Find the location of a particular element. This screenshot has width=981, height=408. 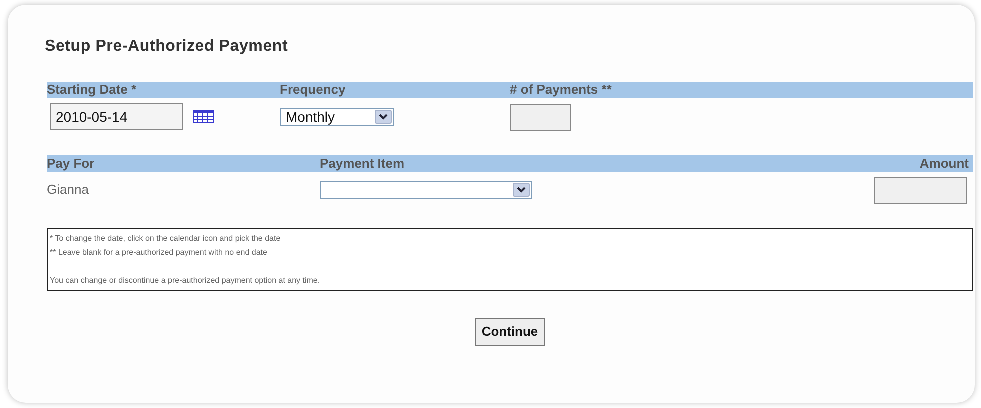

note-text: You can change or discontinue a pre-authorized payment option at any time. is located at coordinates (186, 281).